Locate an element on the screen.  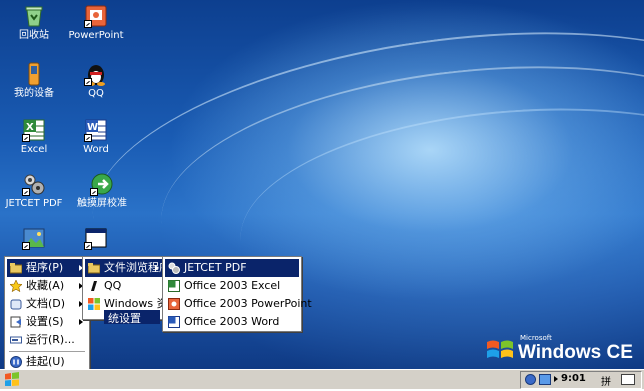
desktop-icon-label: 触摸屏校准 is located at coordinates (102, 203).